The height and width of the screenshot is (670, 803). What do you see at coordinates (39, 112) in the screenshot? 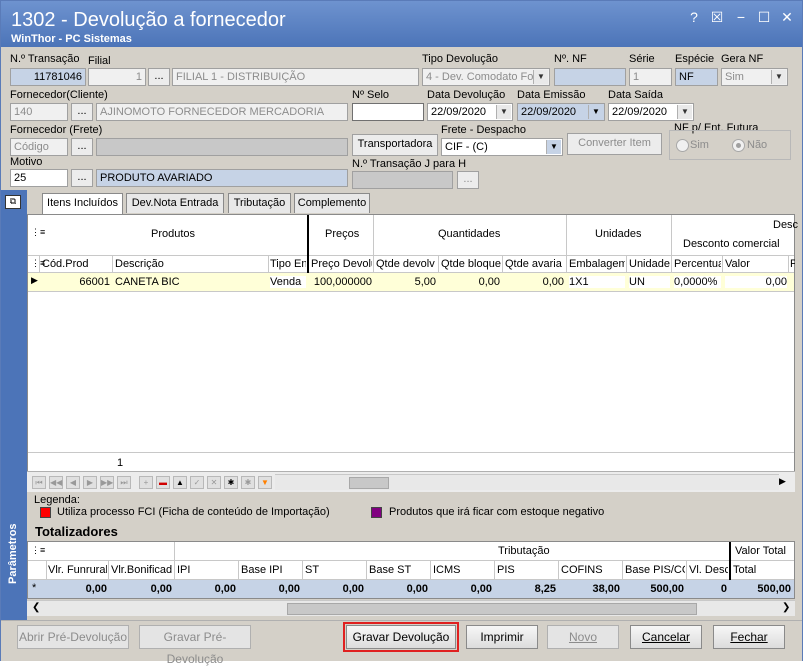
I see `fornecedor-code-field: 140` at bounding box center [39, 112].